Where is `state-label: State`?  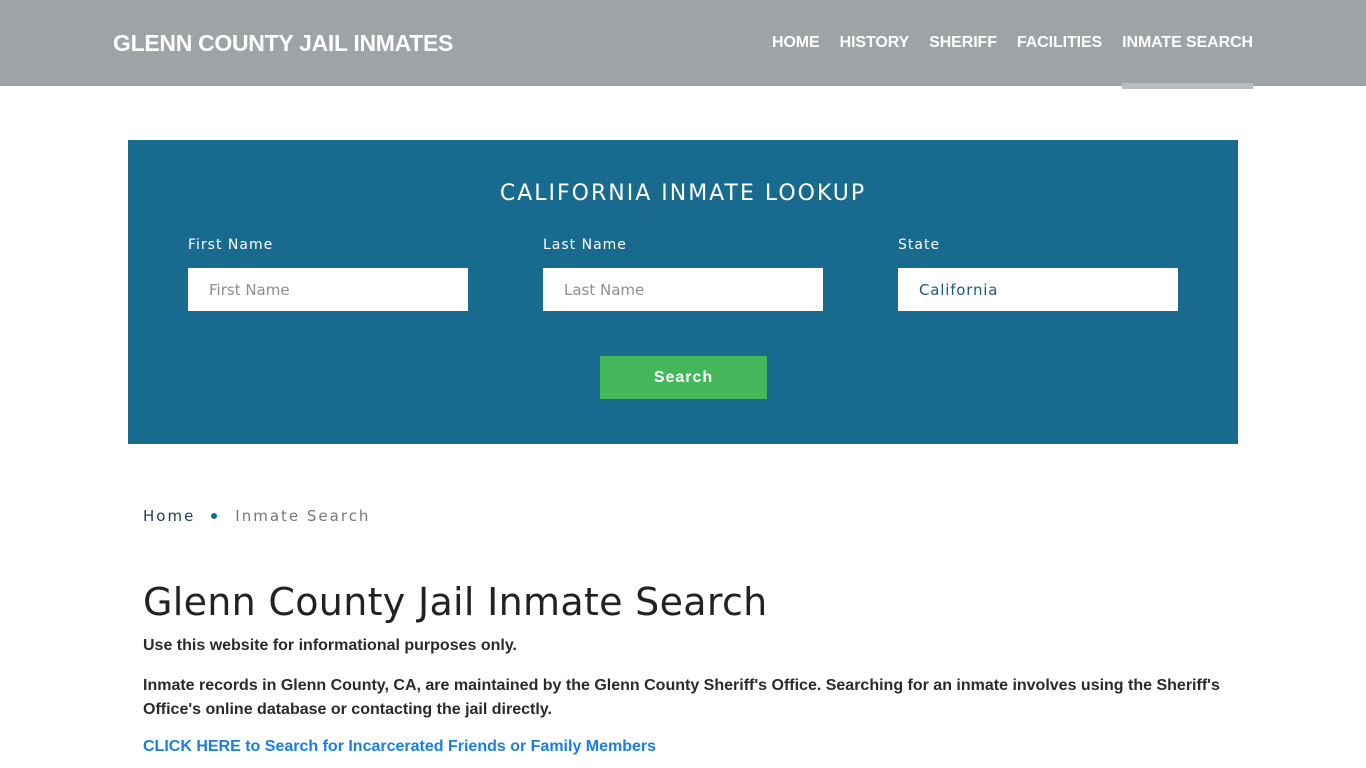 state-label: State is located at coordinates (919, 245).